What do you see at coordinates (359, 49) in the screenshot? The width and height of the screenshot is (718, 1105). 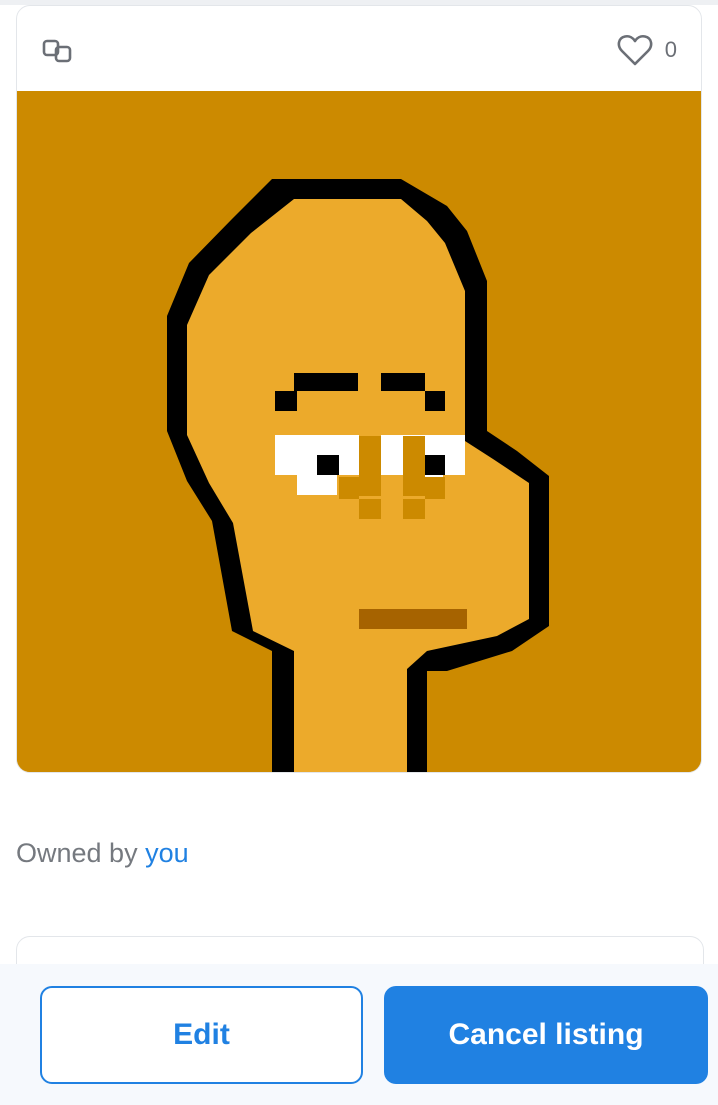 I see `card-header: 0` at bounding box center [359, 49].